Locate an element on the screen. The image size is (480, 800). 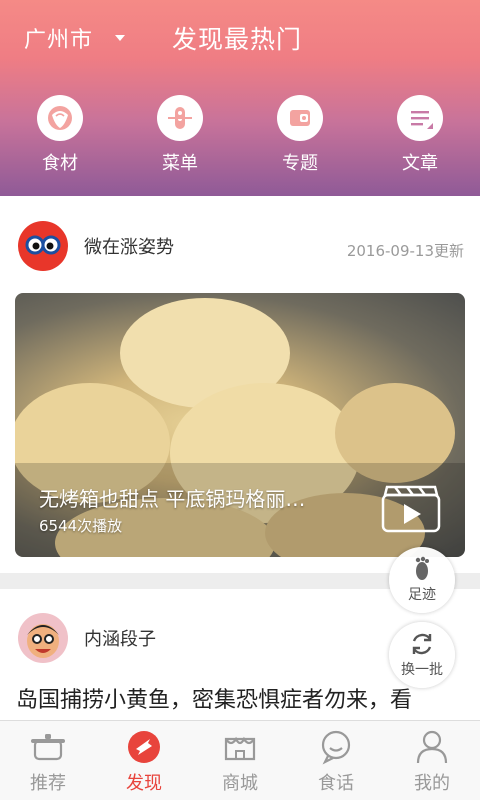
author-row: 微在涨姿势 is located at coordinates (96, 246).